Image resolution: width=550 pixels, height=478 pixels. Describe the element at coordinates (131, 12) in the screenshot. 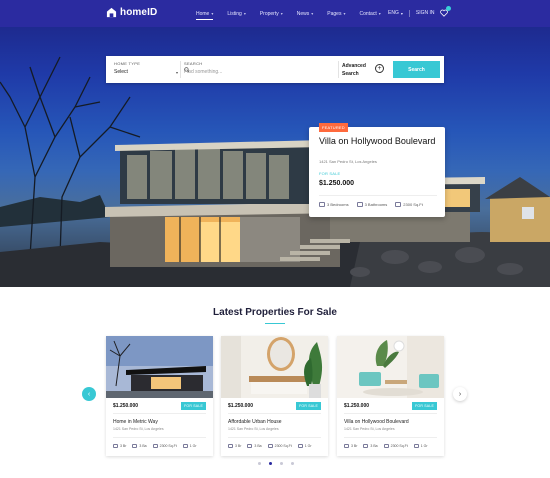

I see `logo: homeID` at that location.